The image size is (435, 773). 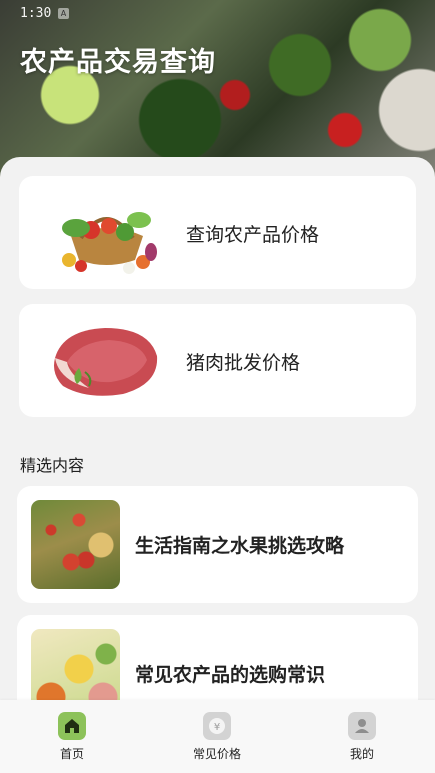 What do you see at coordinates (253, 235) in the screenshot?
I see `produce-price-label: 查询农产品价格` at bounding box center [253, 235].